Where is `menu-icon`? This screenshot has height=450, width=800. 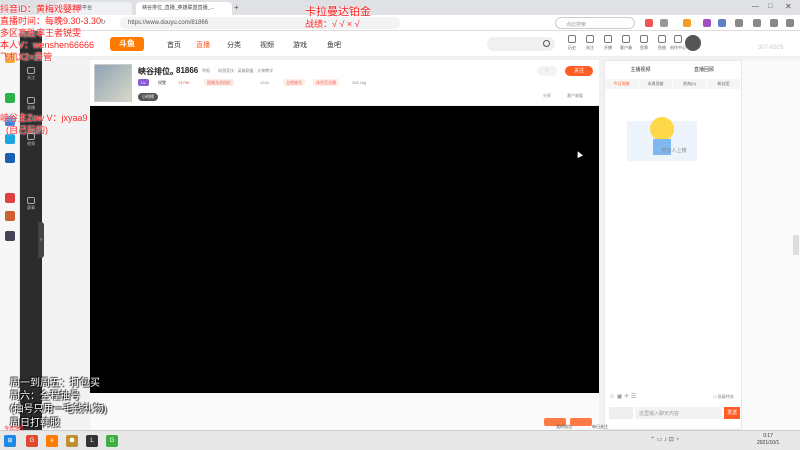 menu-icon is located at coordinates (664, 23).